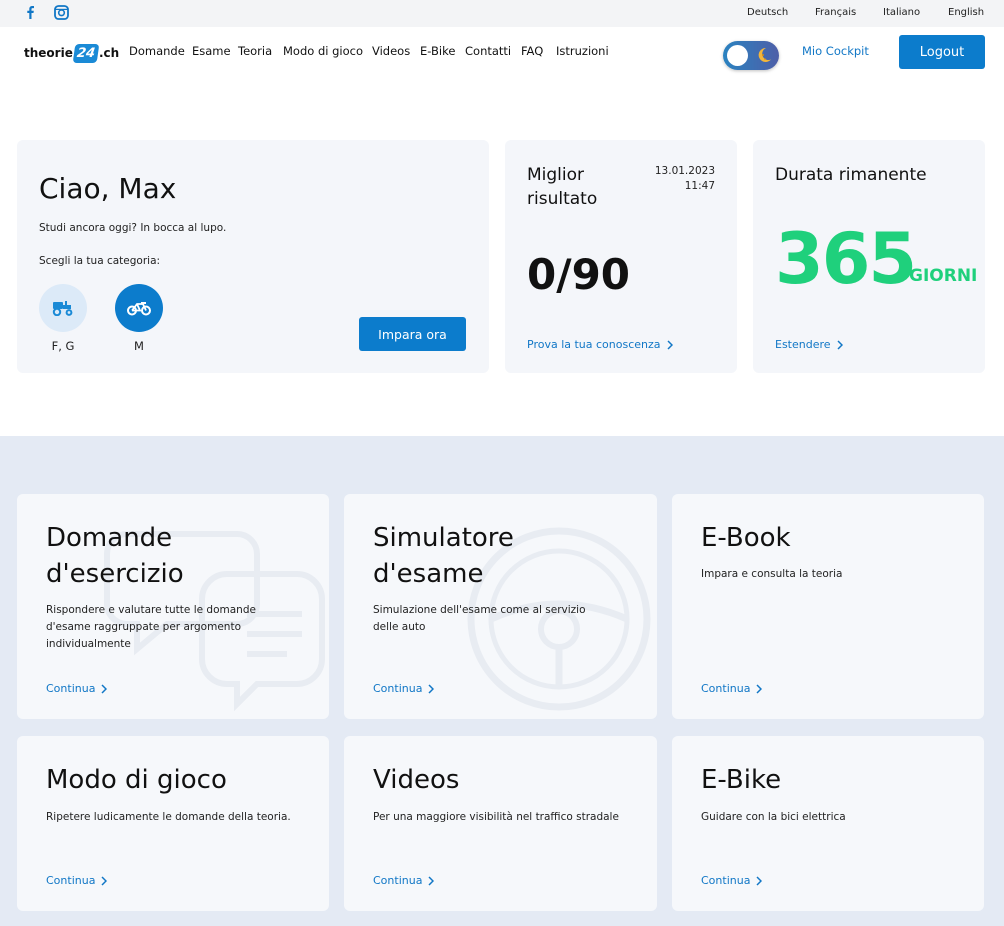  I want to click on lang-deutsch: Deutsch, so click(767, 12).